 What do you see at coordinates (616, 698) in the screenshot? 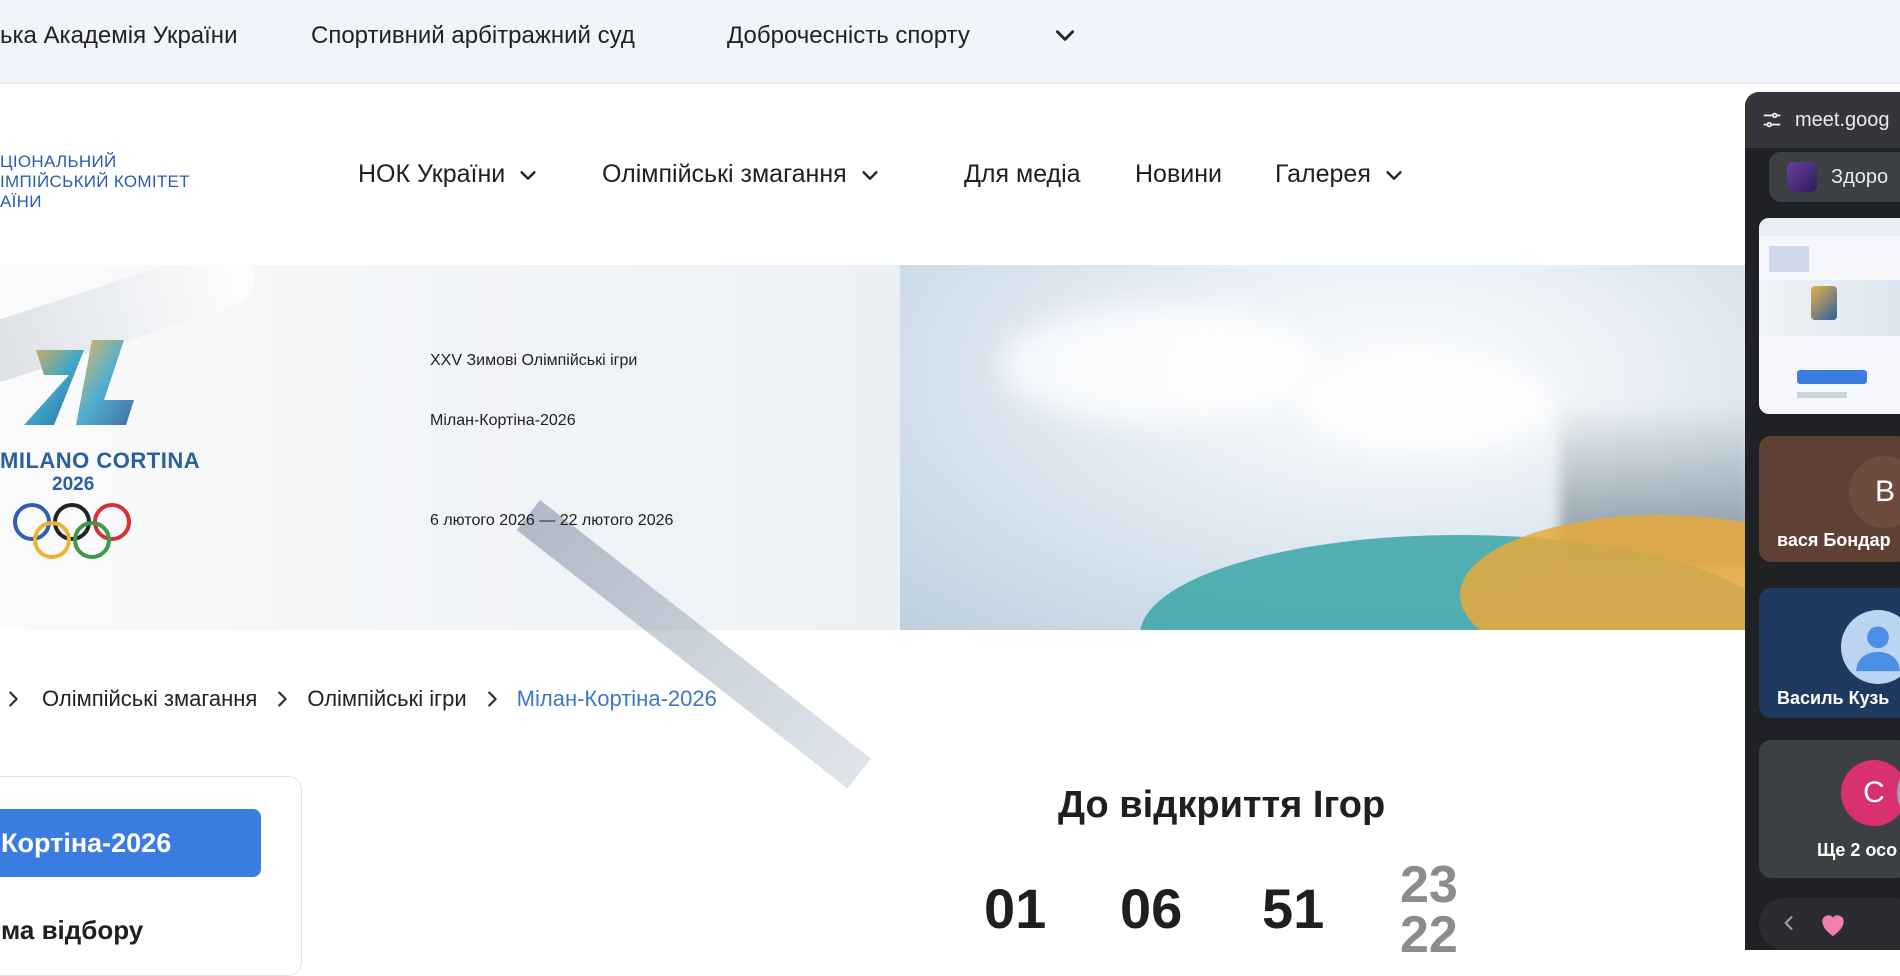
I see `breadcrumb-current: Мілан-Кортіна-2026` at bounding box center [616, 698].